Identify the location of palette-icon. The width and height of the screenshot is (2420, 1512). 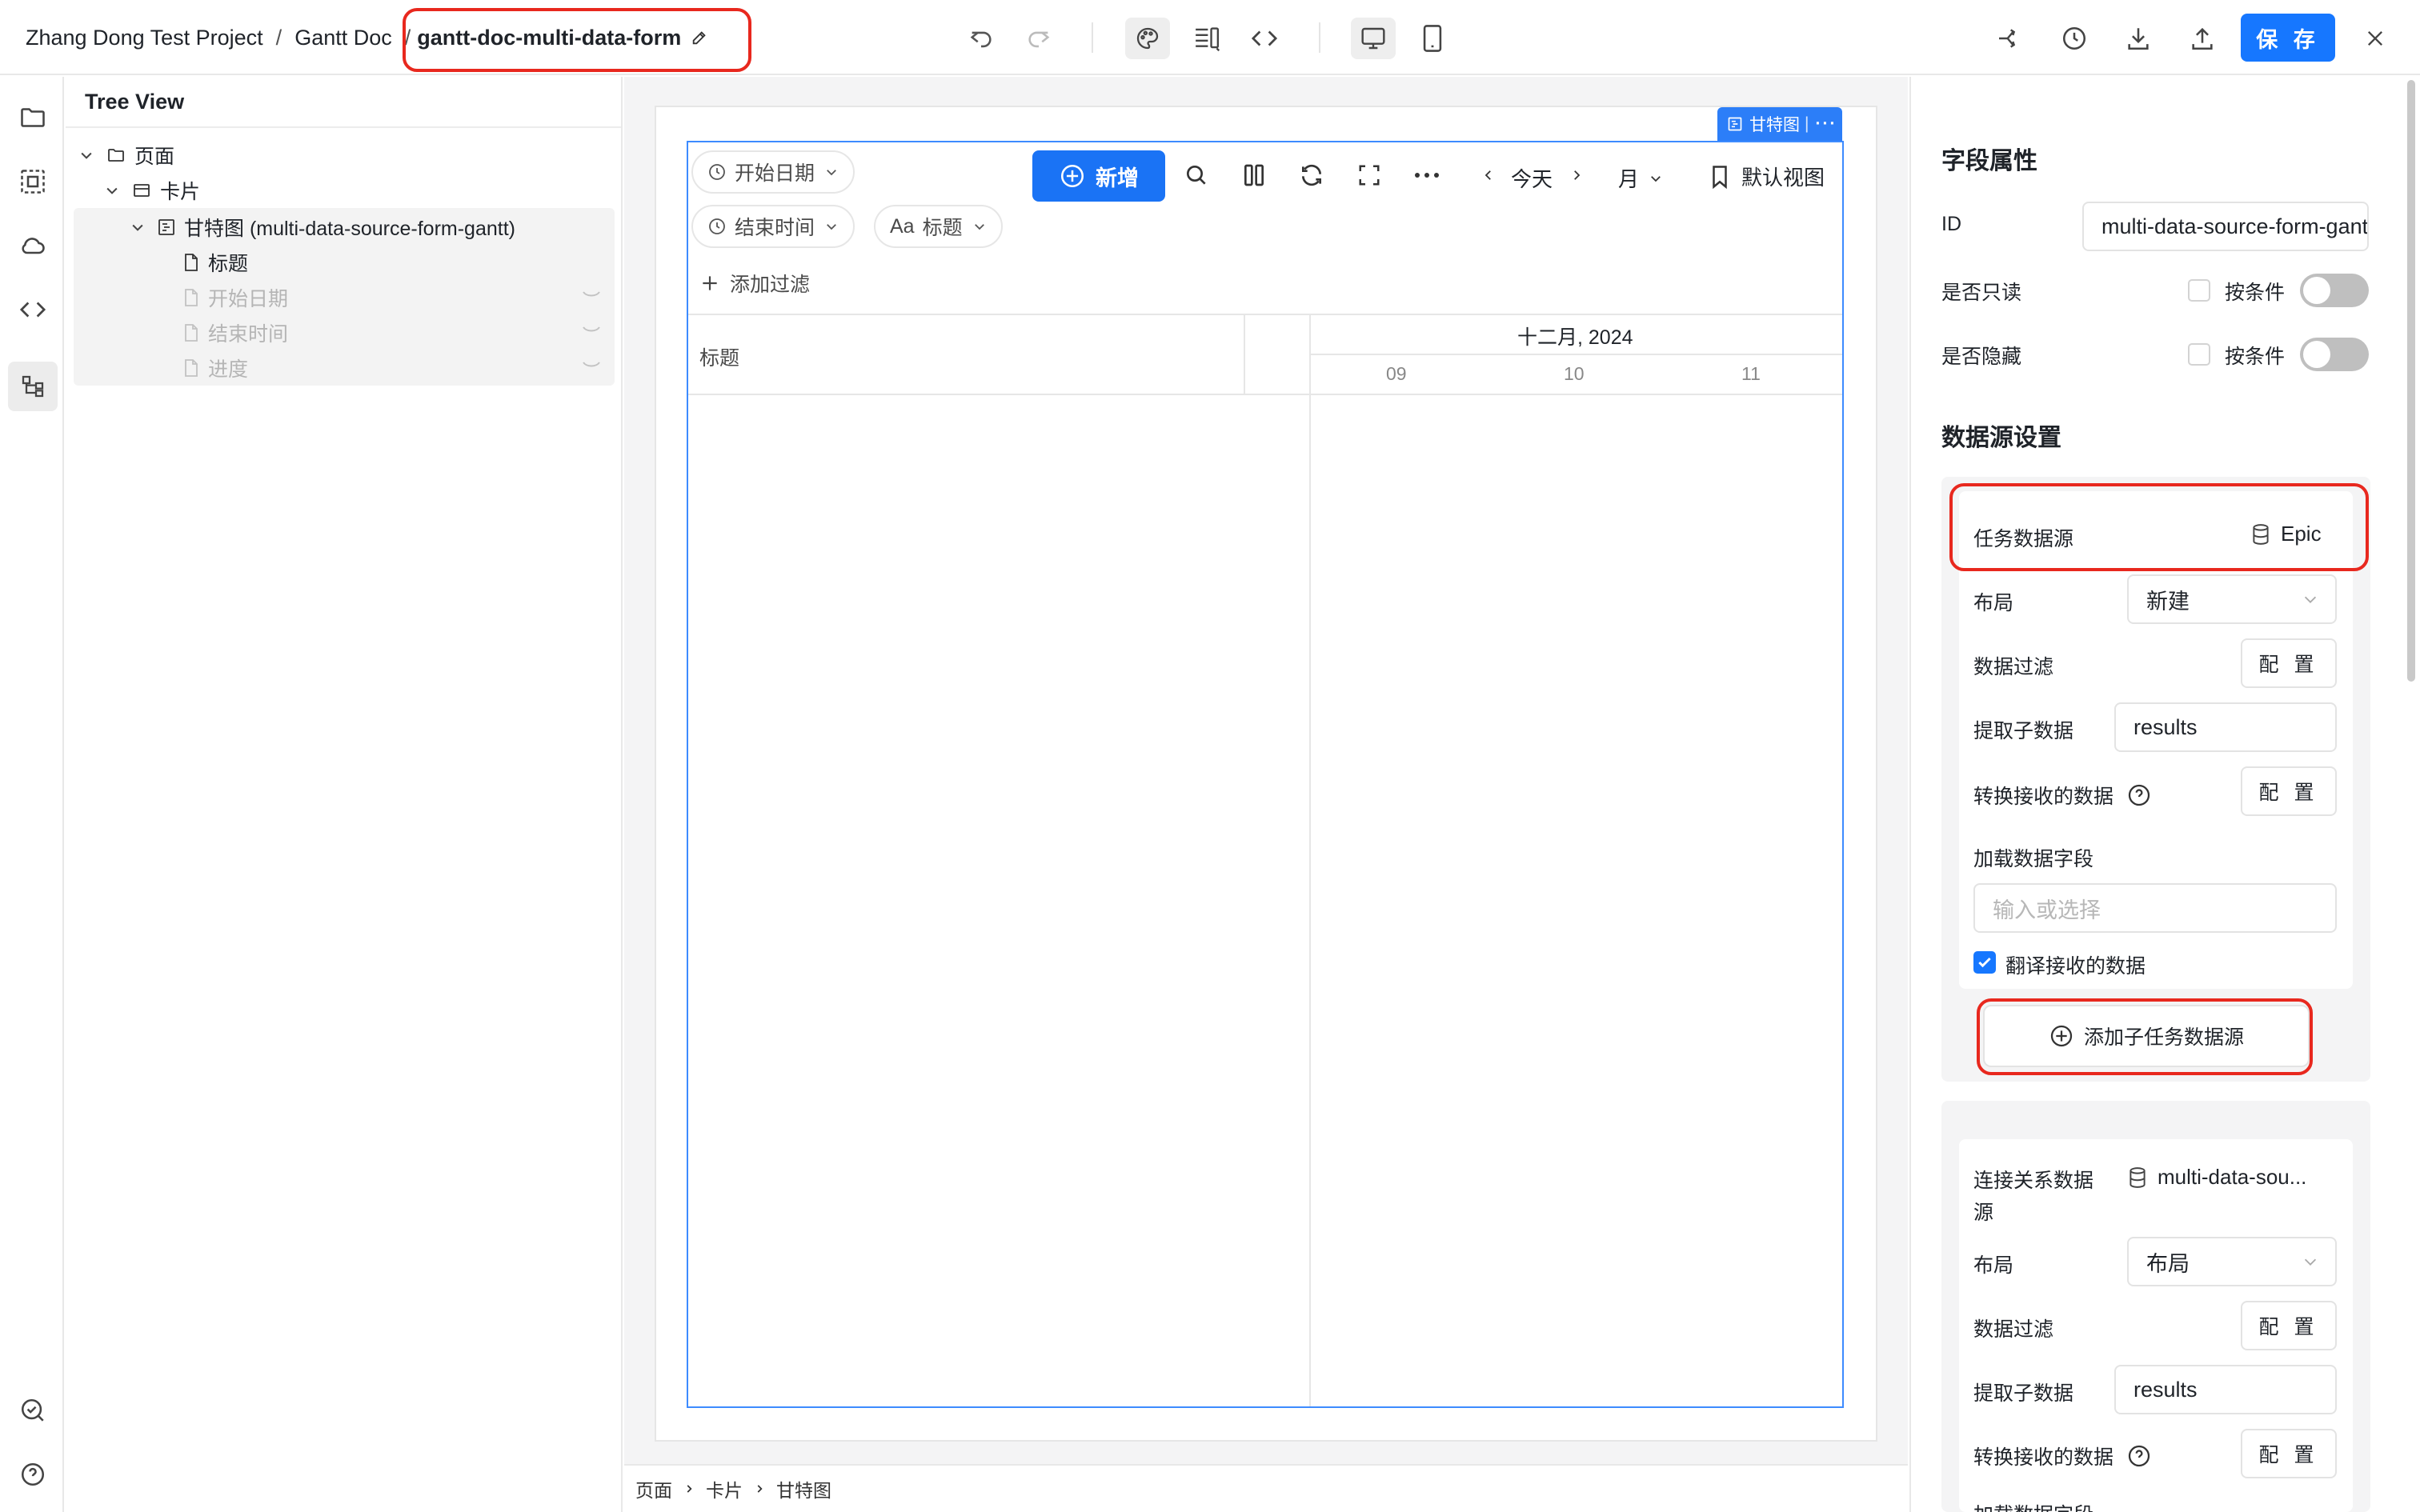
(1147, 38).